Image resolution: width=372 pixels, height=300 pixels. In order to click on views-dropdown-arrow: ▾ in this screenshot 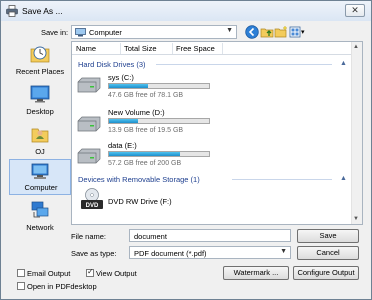, I will do `click(303, 32)`.